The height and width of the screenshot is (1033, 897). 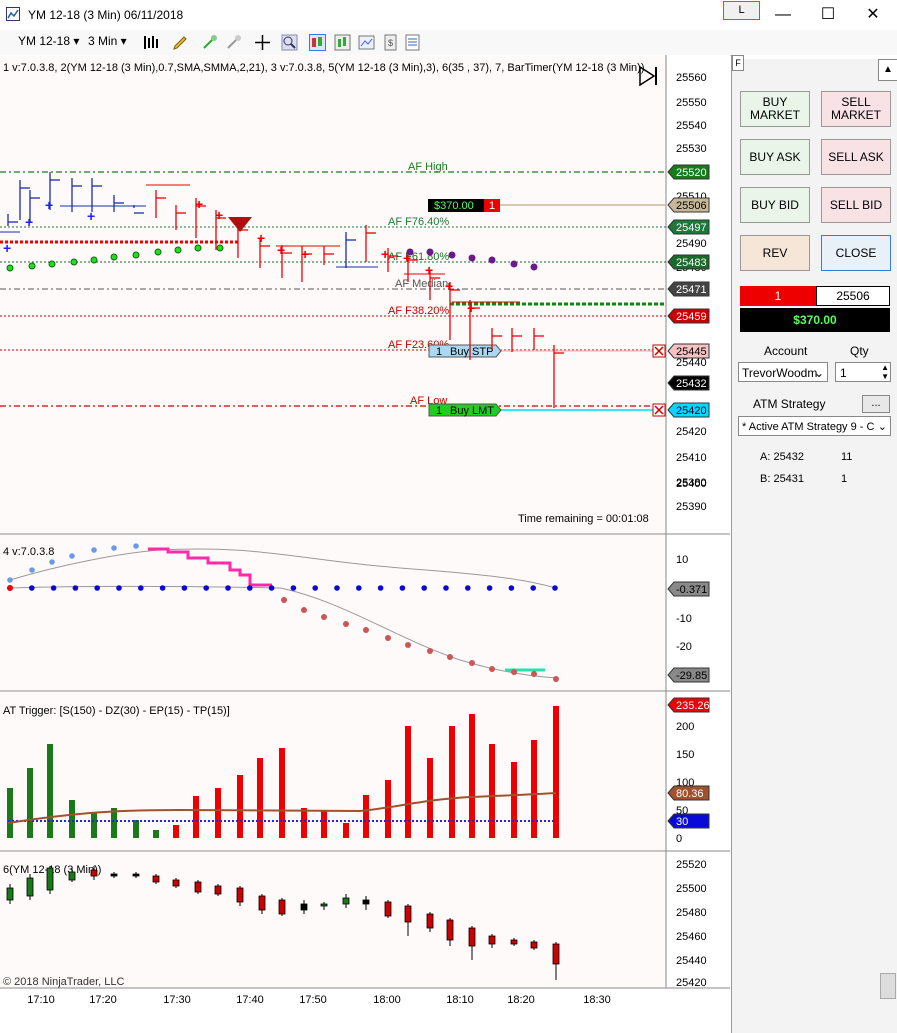 I want to click on scrollbar-thumb, so click(x=888, y=986).